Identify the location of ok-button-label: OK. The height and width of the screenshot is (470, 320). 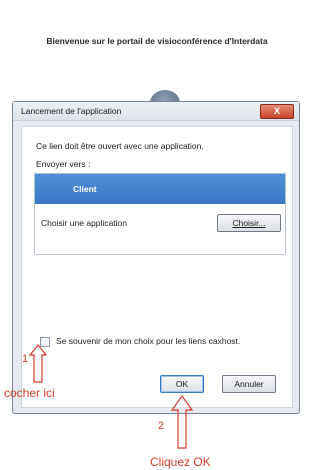
(182, 384).